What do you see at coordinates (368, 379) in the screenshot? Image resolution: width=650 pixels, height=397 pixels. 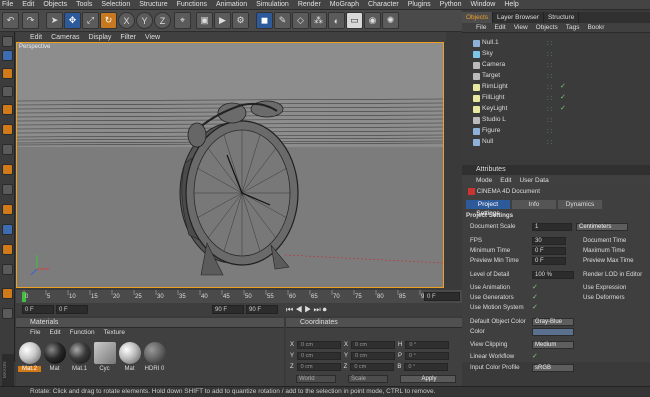 I see `coord-size-dropdown: Scale` at bounding box center [368, 379].